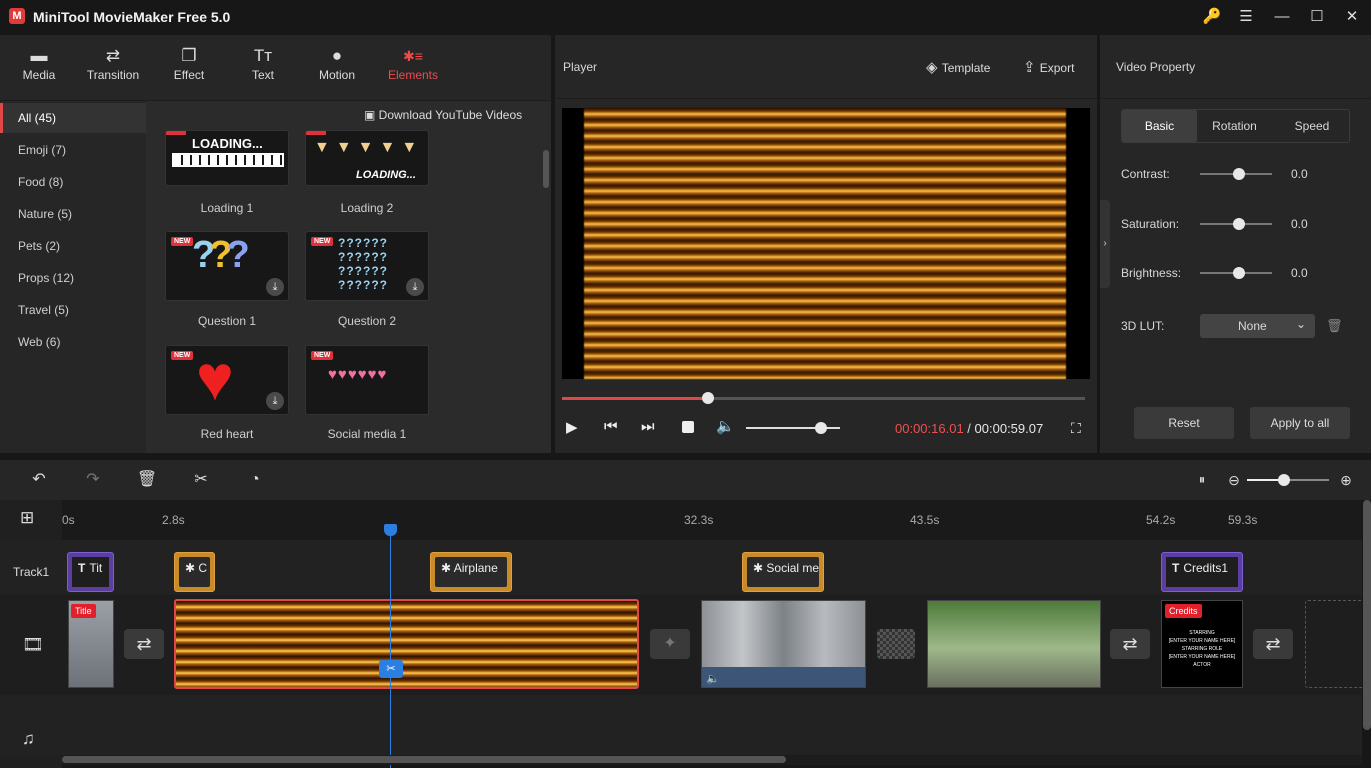 This screenshot has width=1371, height=768. I want to click on library-scrollbar, so click(546, 169).